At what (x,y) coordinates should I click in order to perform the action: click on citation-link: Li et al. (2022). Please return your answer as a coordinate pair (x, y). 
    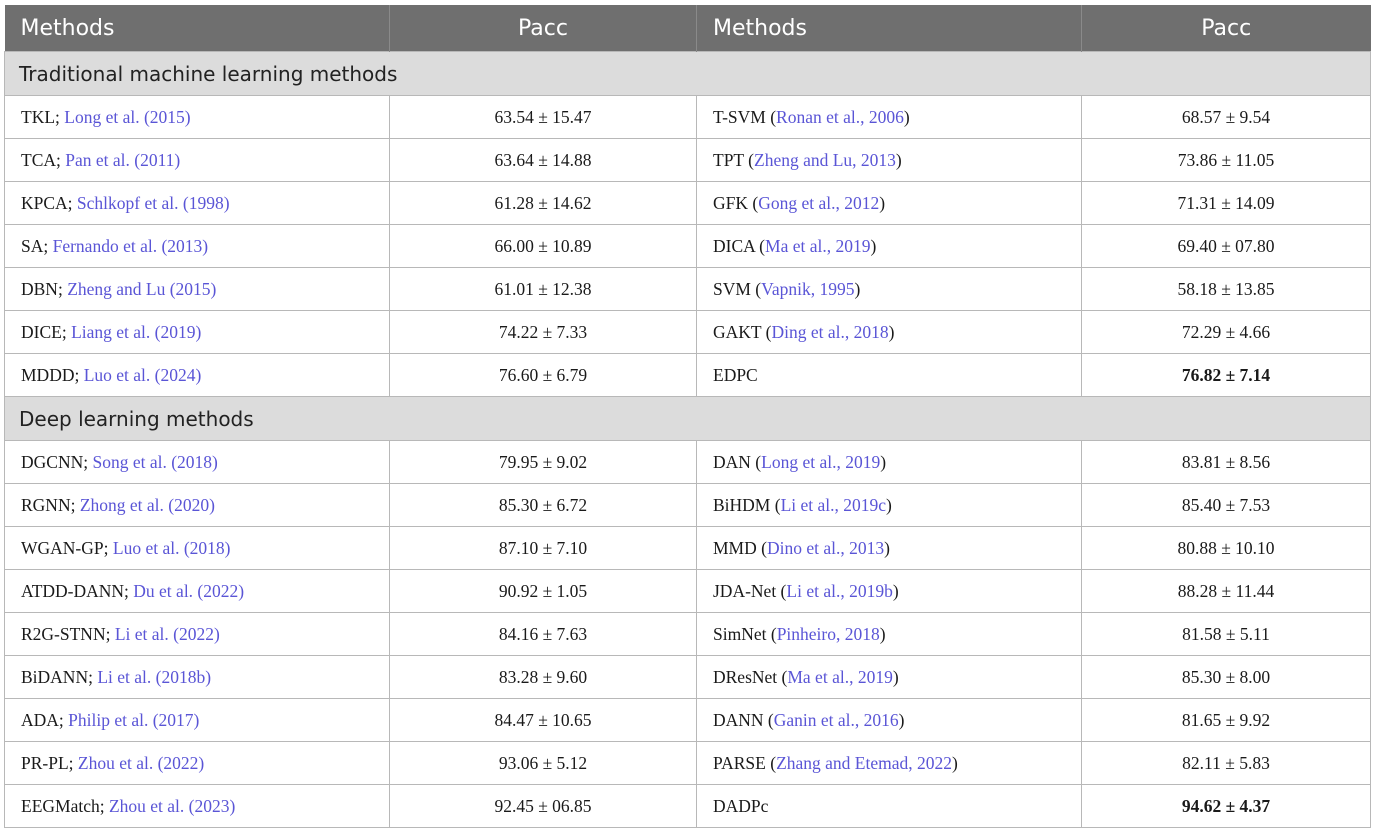
    Looking at the image, I should click on (167, 634).